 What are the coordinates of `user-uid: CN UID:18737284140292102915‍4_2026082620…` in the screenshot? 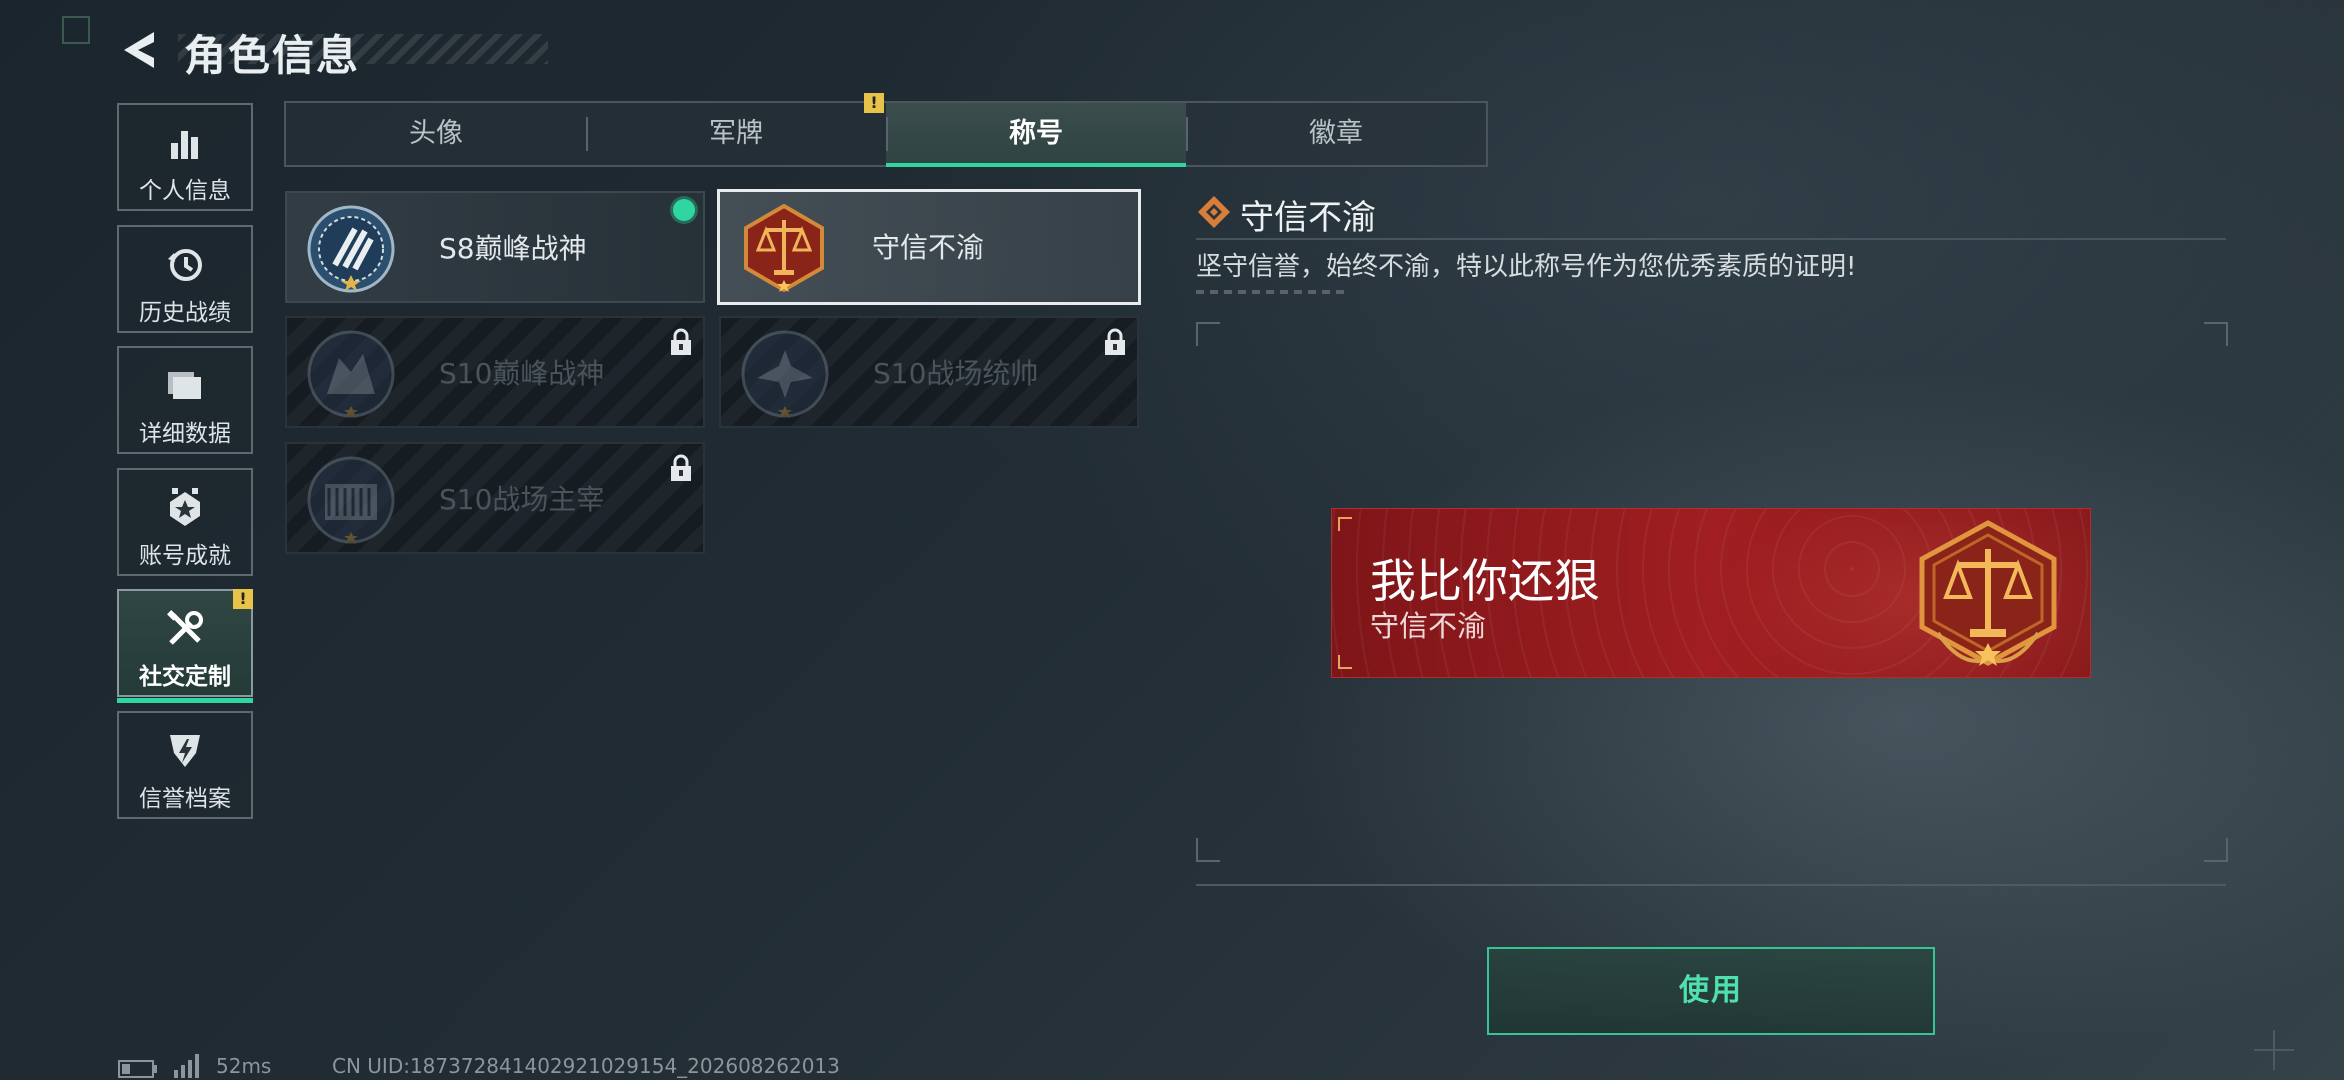 It's located at (586, 1066).